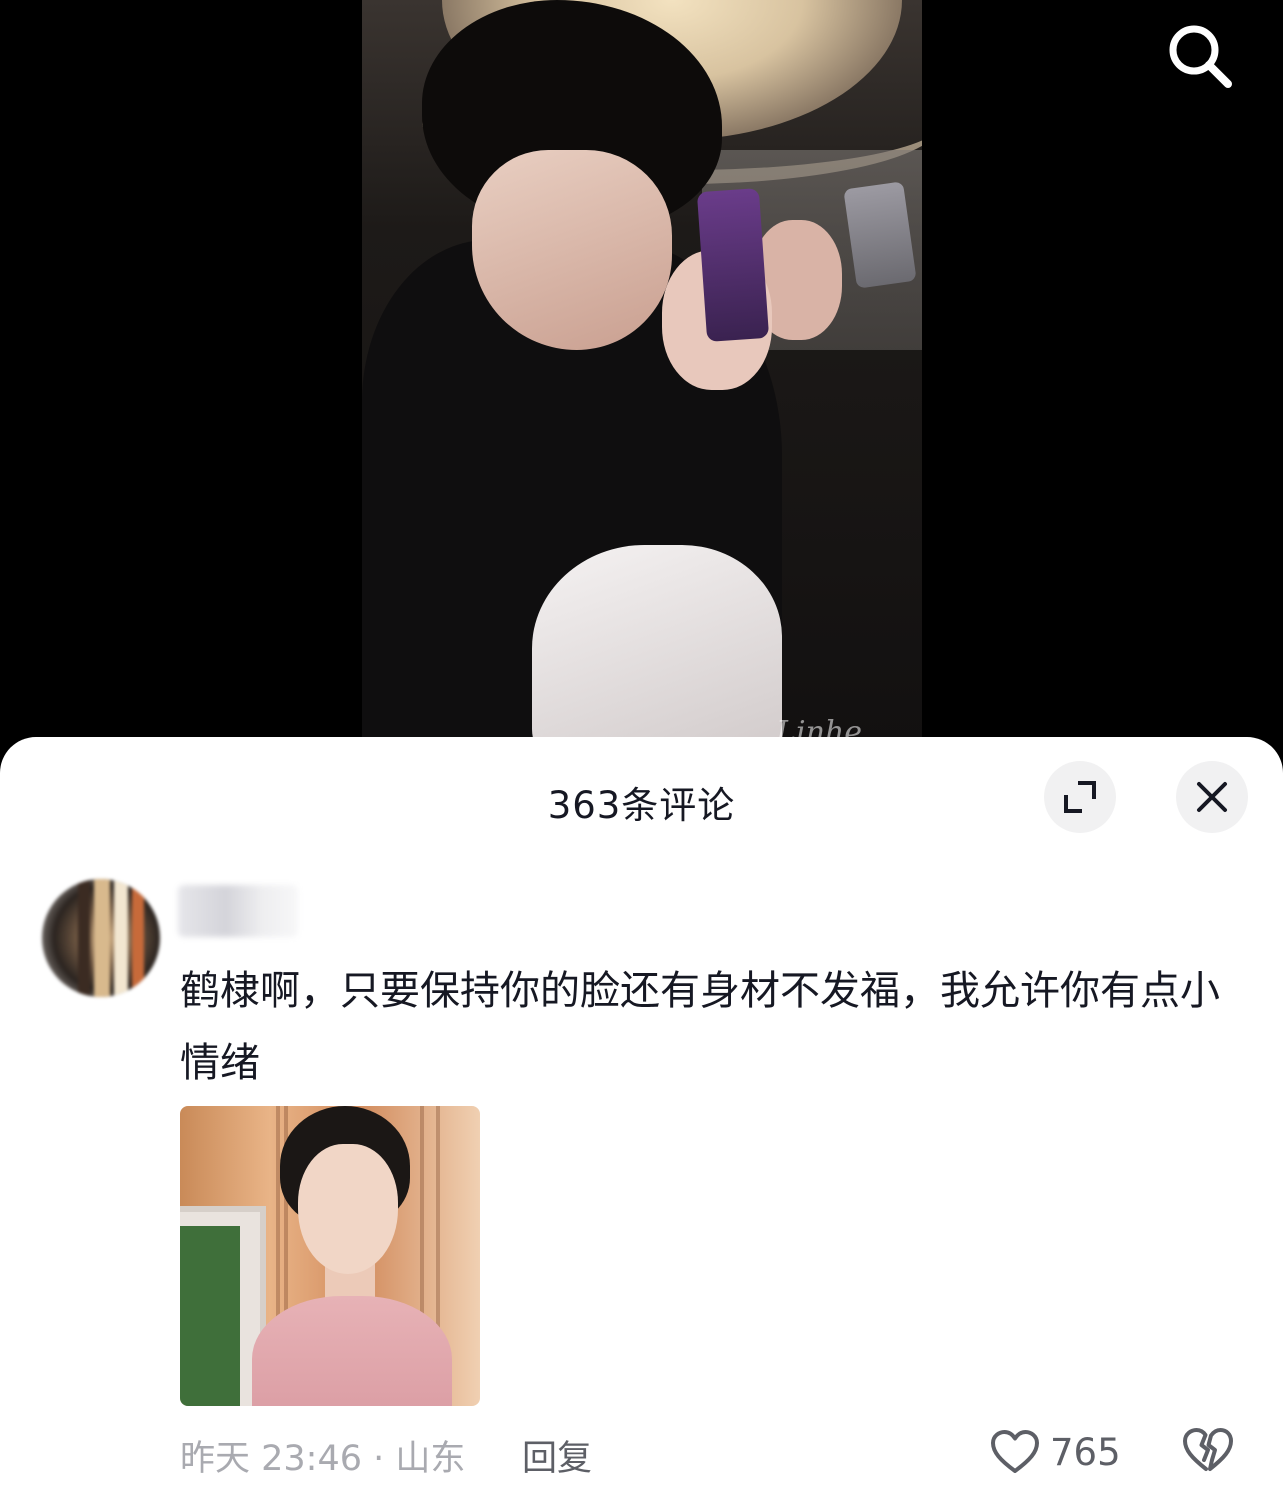 This screenshot has height=1490, width=1283. I want to click on search-icon, so click(1200, 56).